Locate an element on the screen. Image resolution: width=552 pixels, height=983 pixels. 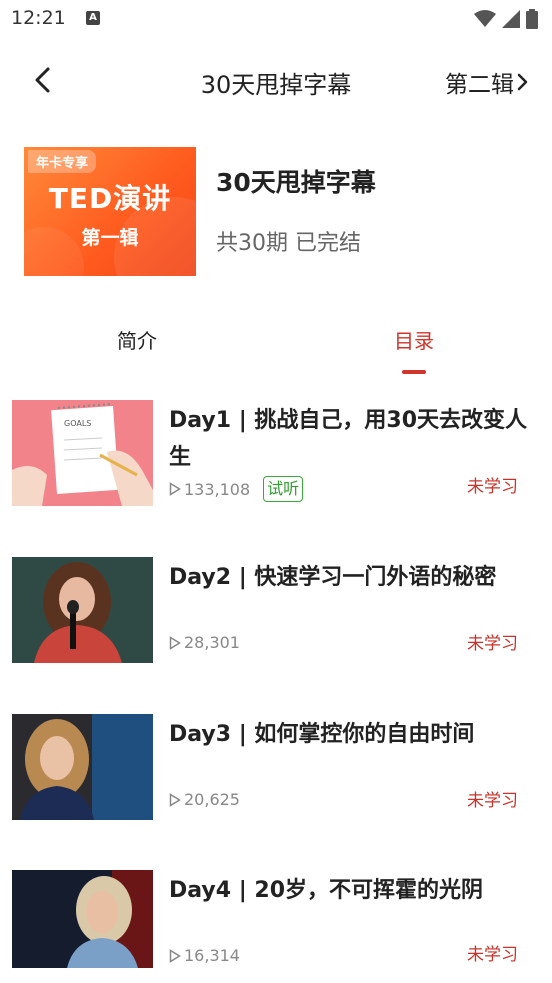
speaker-woman-red-dress-image is located at coordinates (82, 610).